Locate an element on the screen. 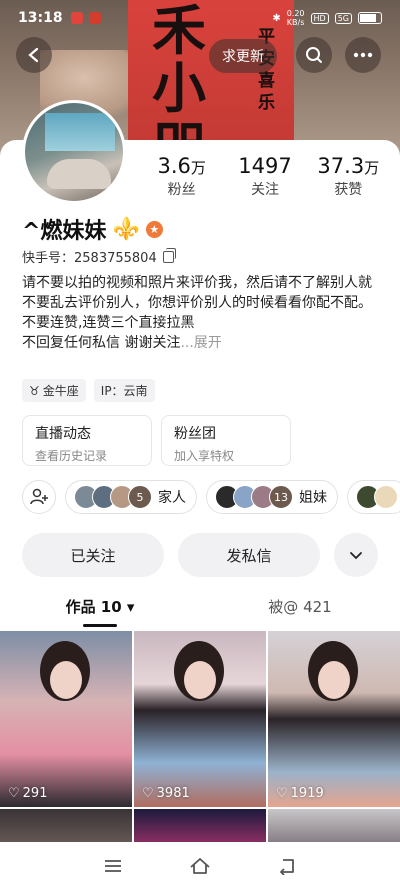  home-icon is located at coordinates (200, 865).